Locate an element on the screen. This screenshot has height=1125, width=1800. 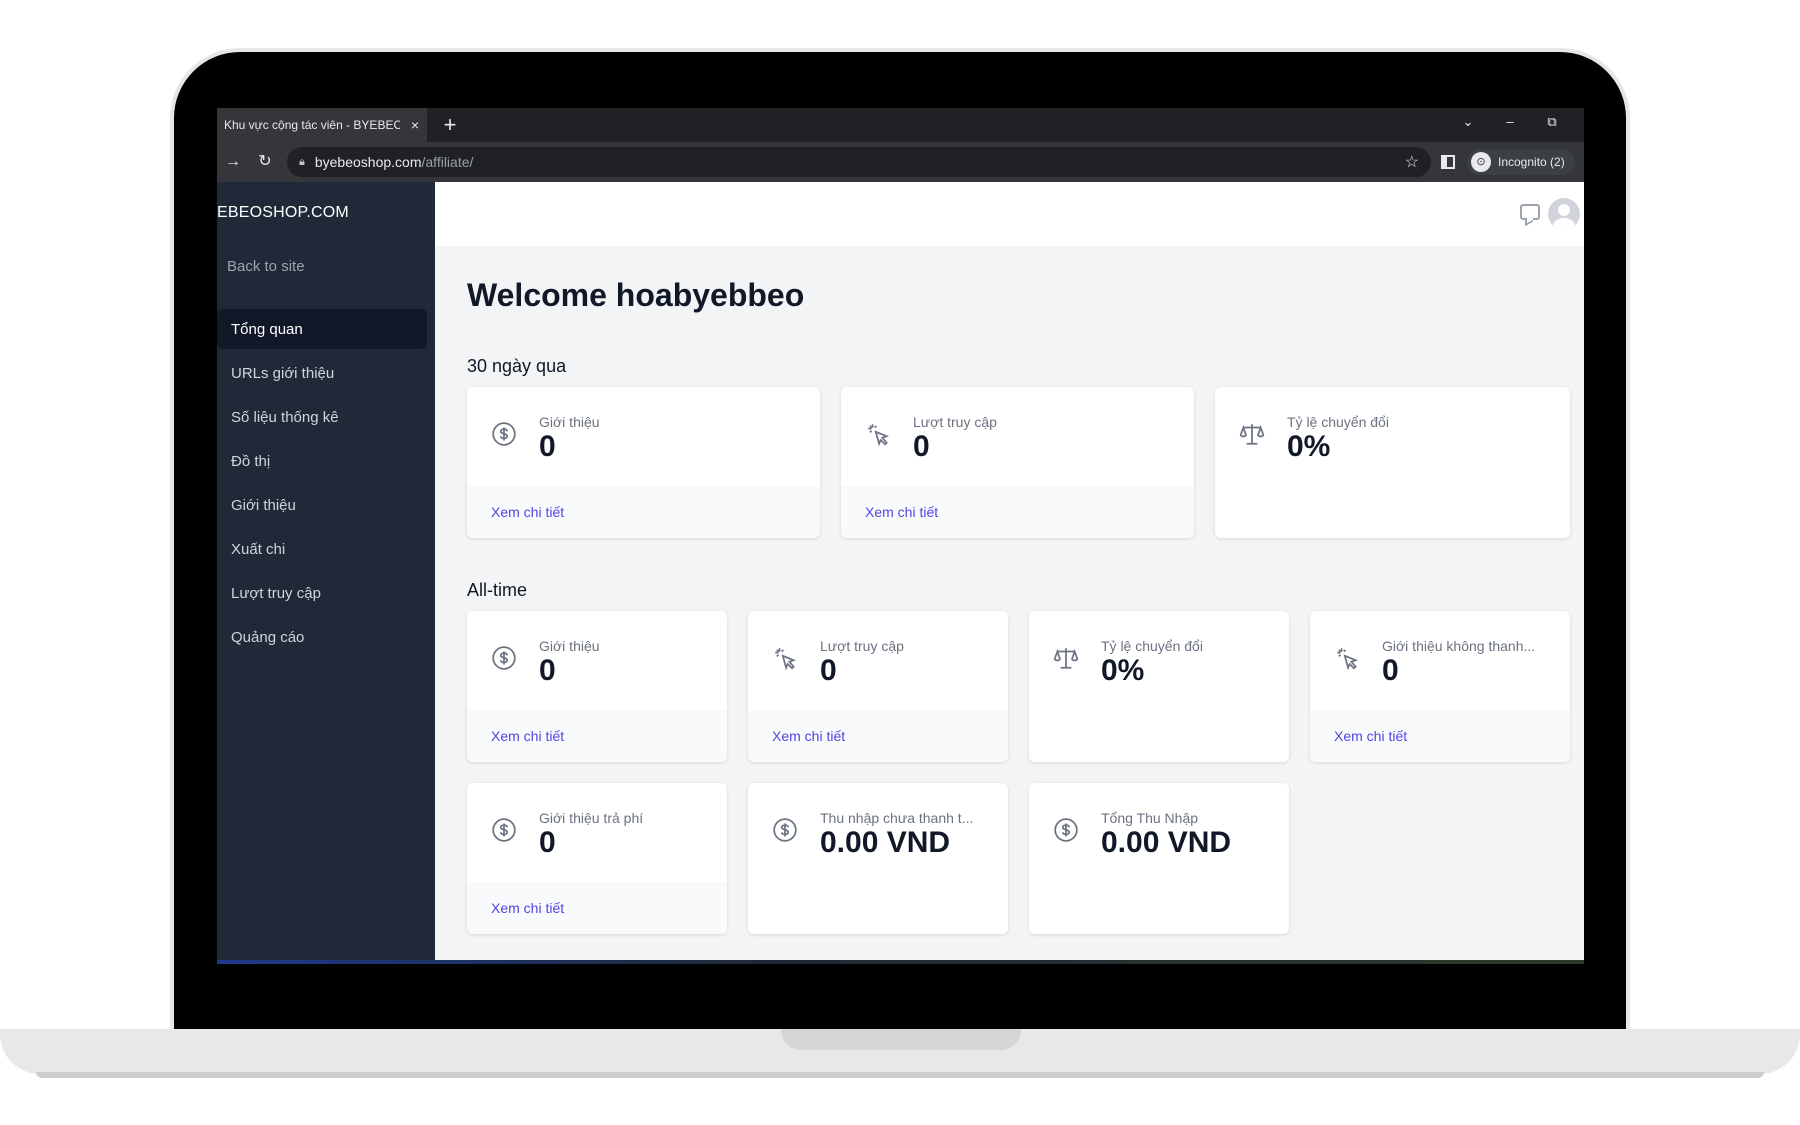
site-brand: EBEOSHOP.COM is located at coordinates (283, 213).